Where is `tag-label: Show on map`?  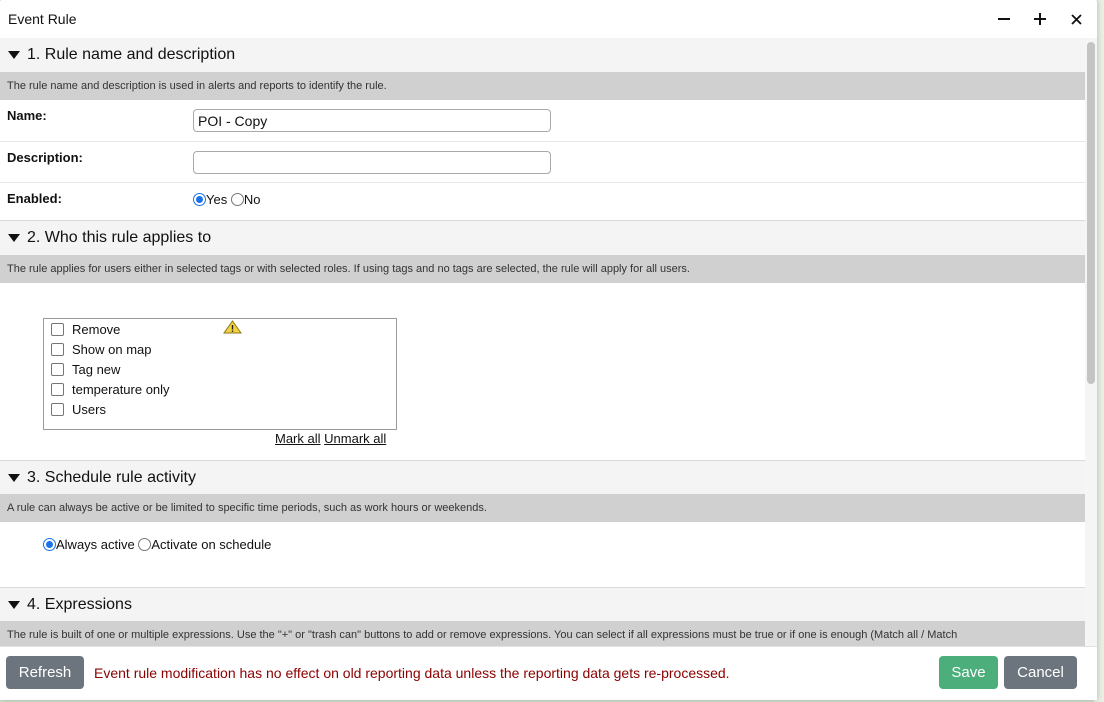
tag-label: Show on map is located at coordinates (112, 349).